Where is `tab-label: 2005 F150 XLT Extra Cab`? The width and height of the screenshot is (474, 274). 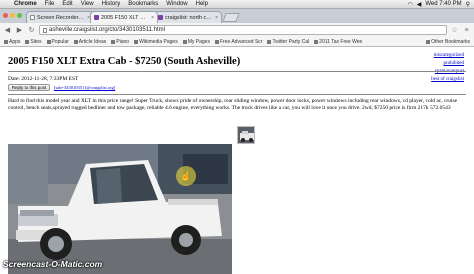
tab-label: 2005 F150 XLT Extra Cab is located at coordinates (125, 17).